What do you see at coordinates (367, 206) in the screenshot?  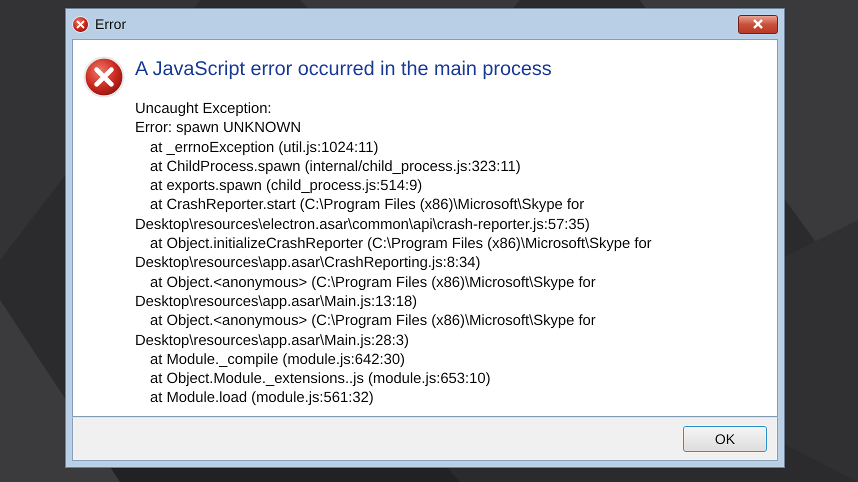 I see `message-line: at CrashReporter.start (C:\Program Files (x86)\Microsoft\Skype for` at bounding box center [367, 206].